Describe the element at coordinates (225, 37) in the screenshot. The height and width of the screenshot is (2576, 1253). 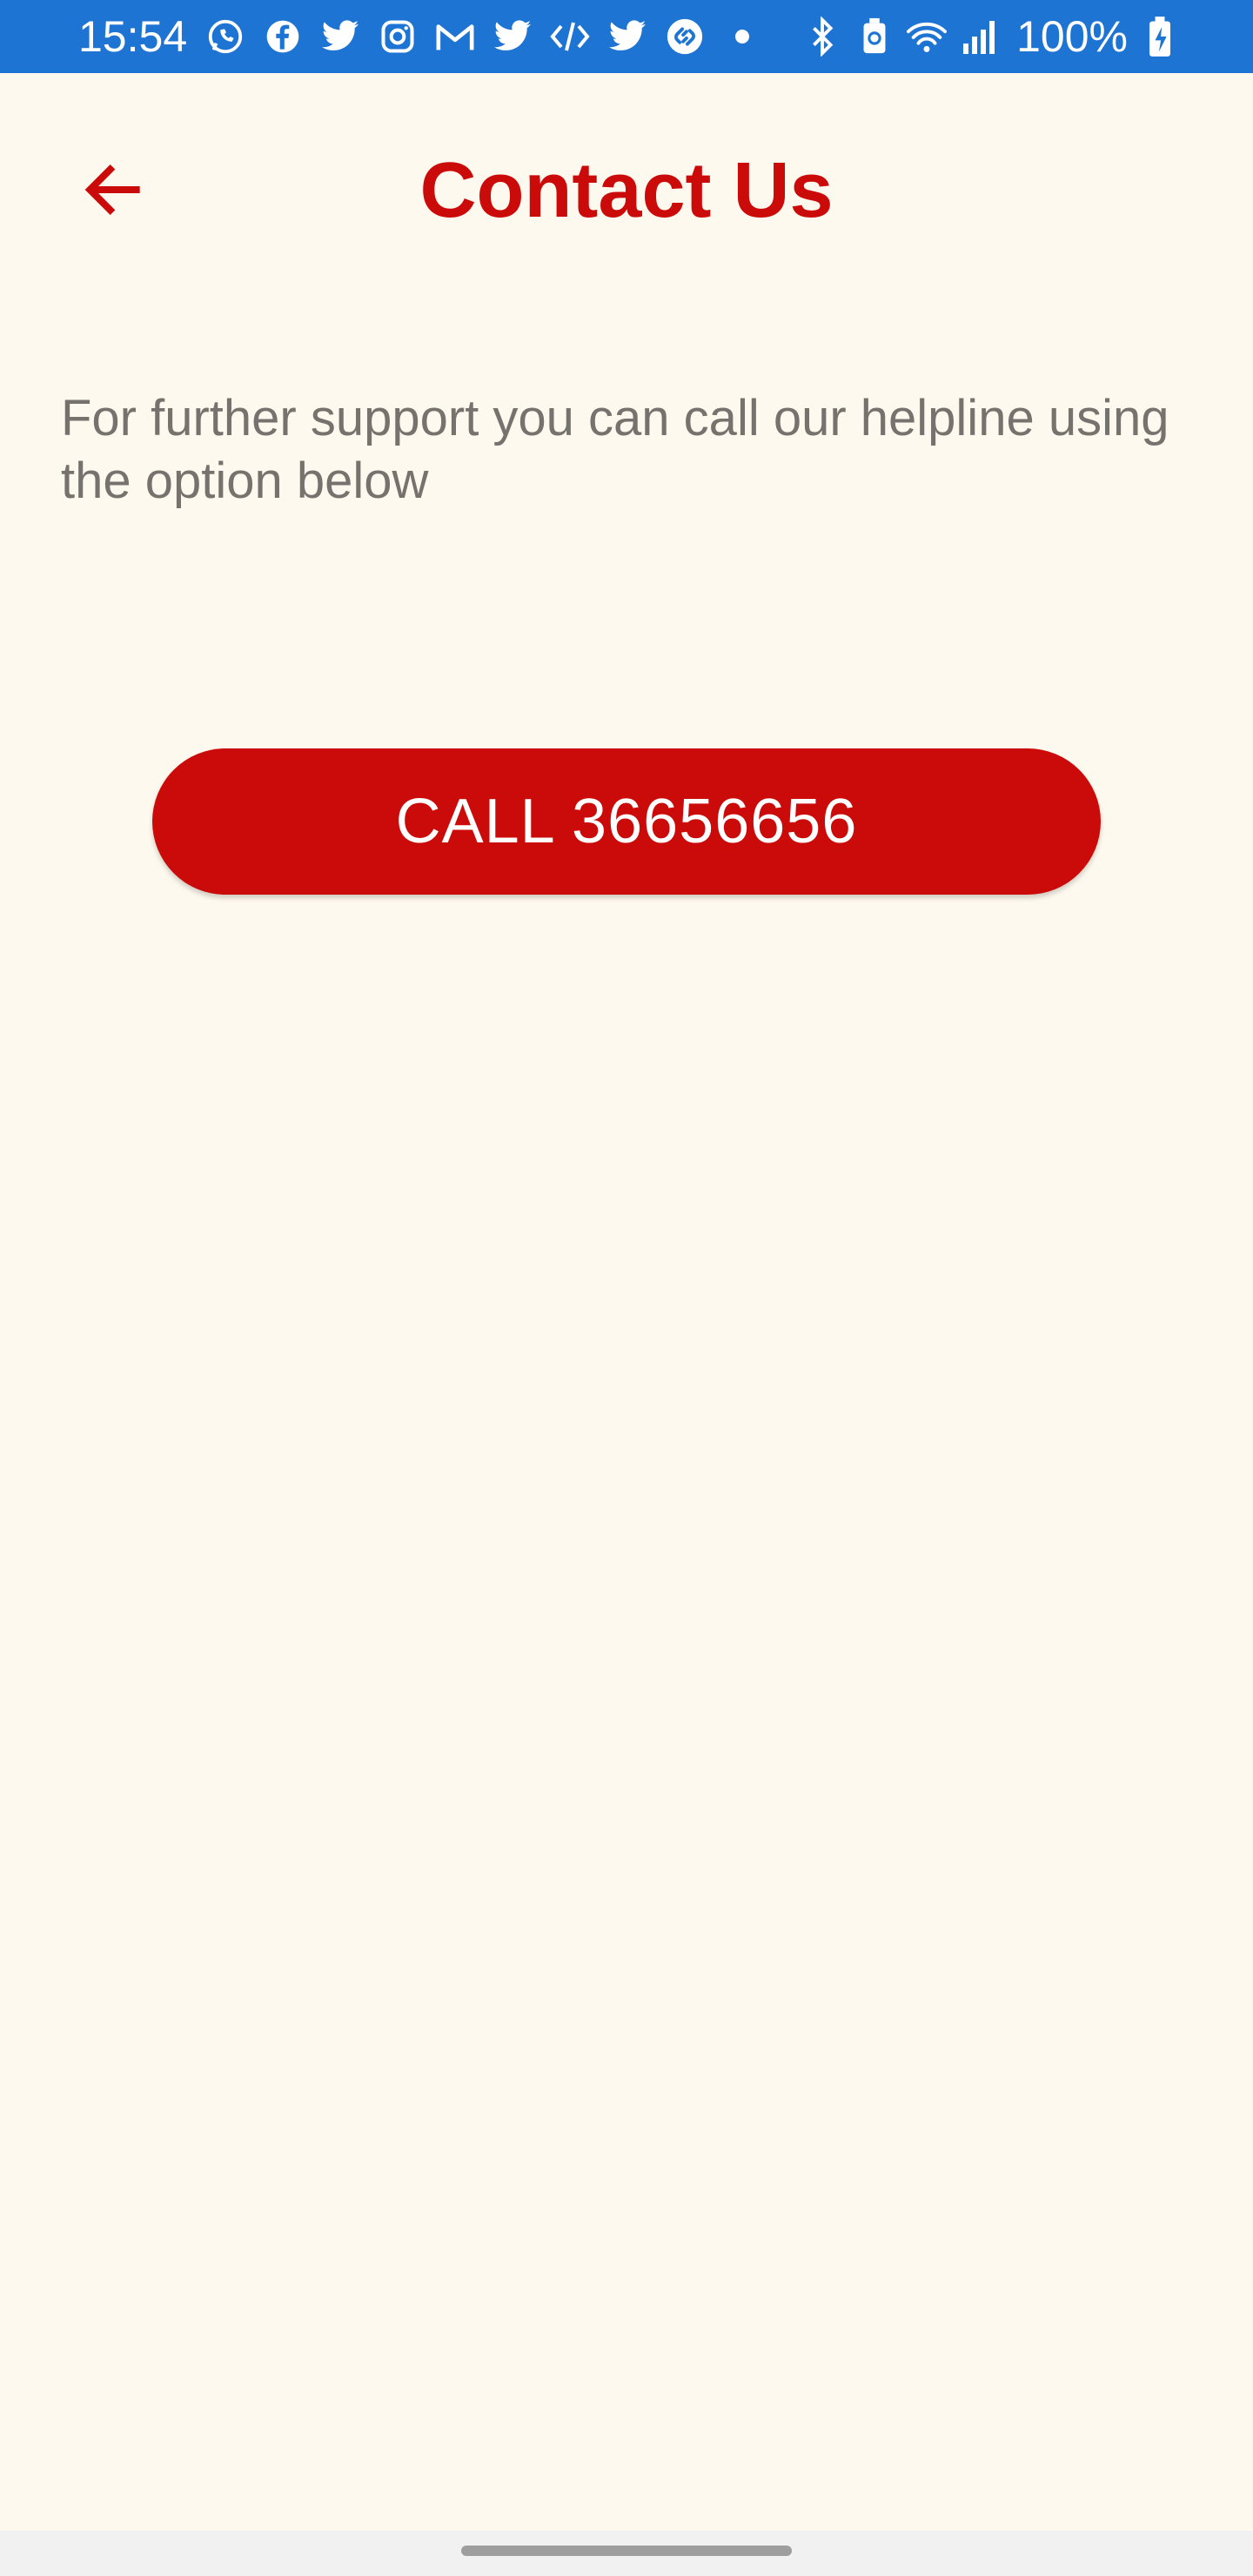
I see `whatsapp-icon` at that location.